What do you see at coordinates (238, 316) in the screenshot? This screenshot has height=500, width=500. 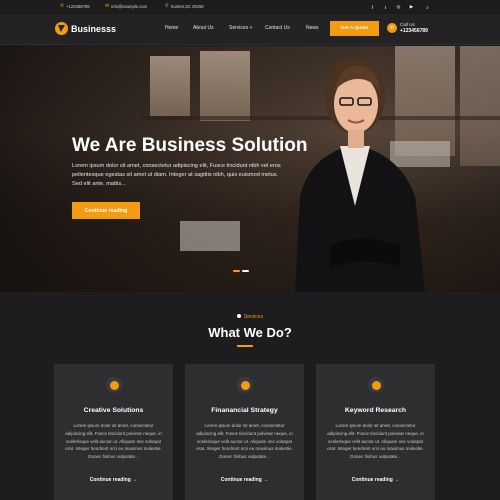 I see `tag-dot-icon` at bounding box center [238, 316].